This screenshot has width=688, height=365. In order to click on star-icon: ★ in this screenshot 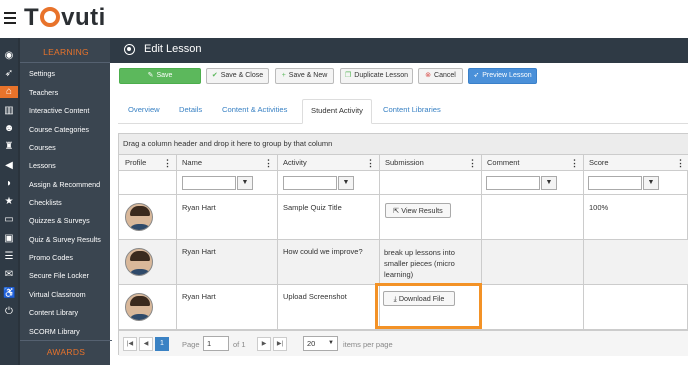, I will do `click(9, 202)`.